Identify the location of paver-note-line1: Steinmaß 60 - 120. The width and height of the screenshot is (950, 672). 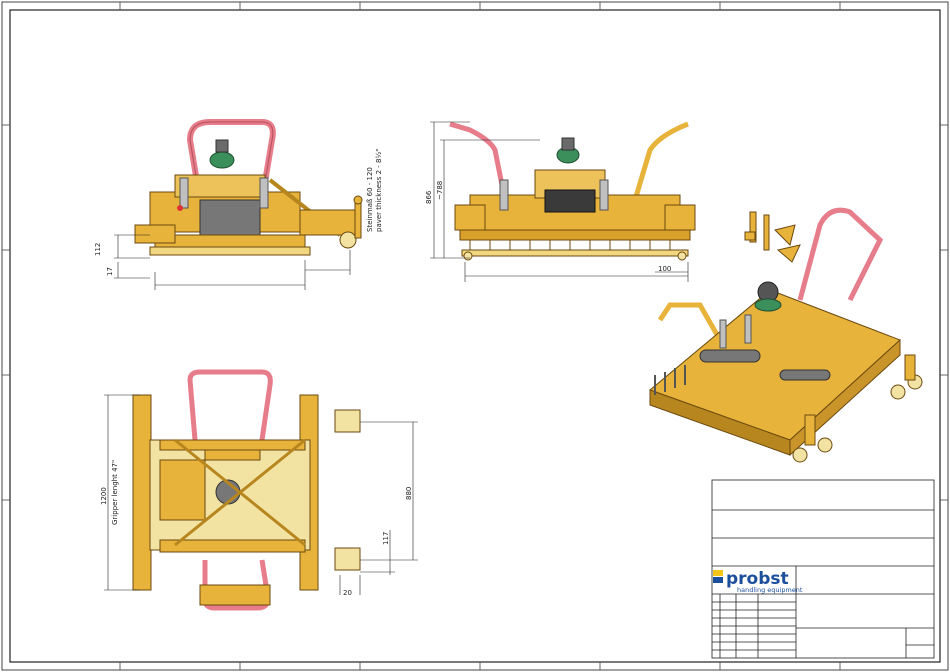
(370, 199).